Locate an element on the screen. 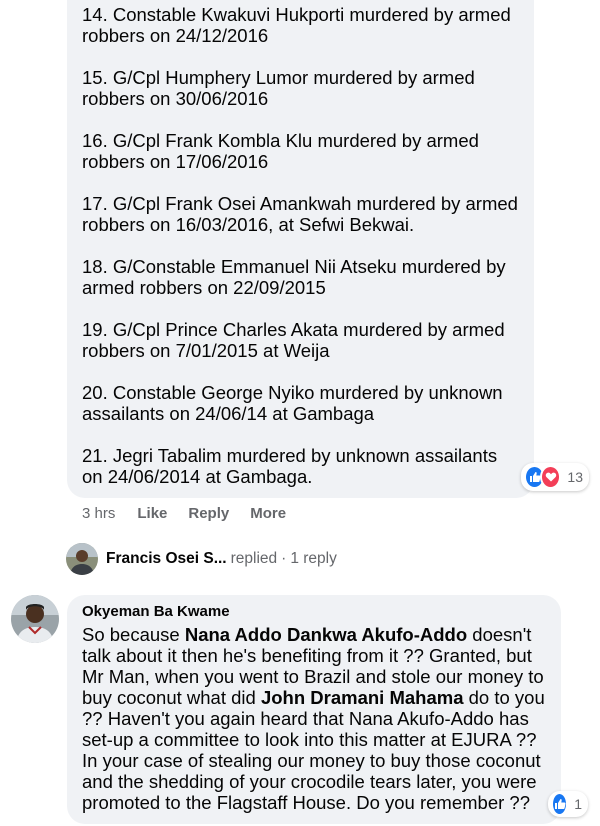  like-button: Like is located at coordinates (152, 513).